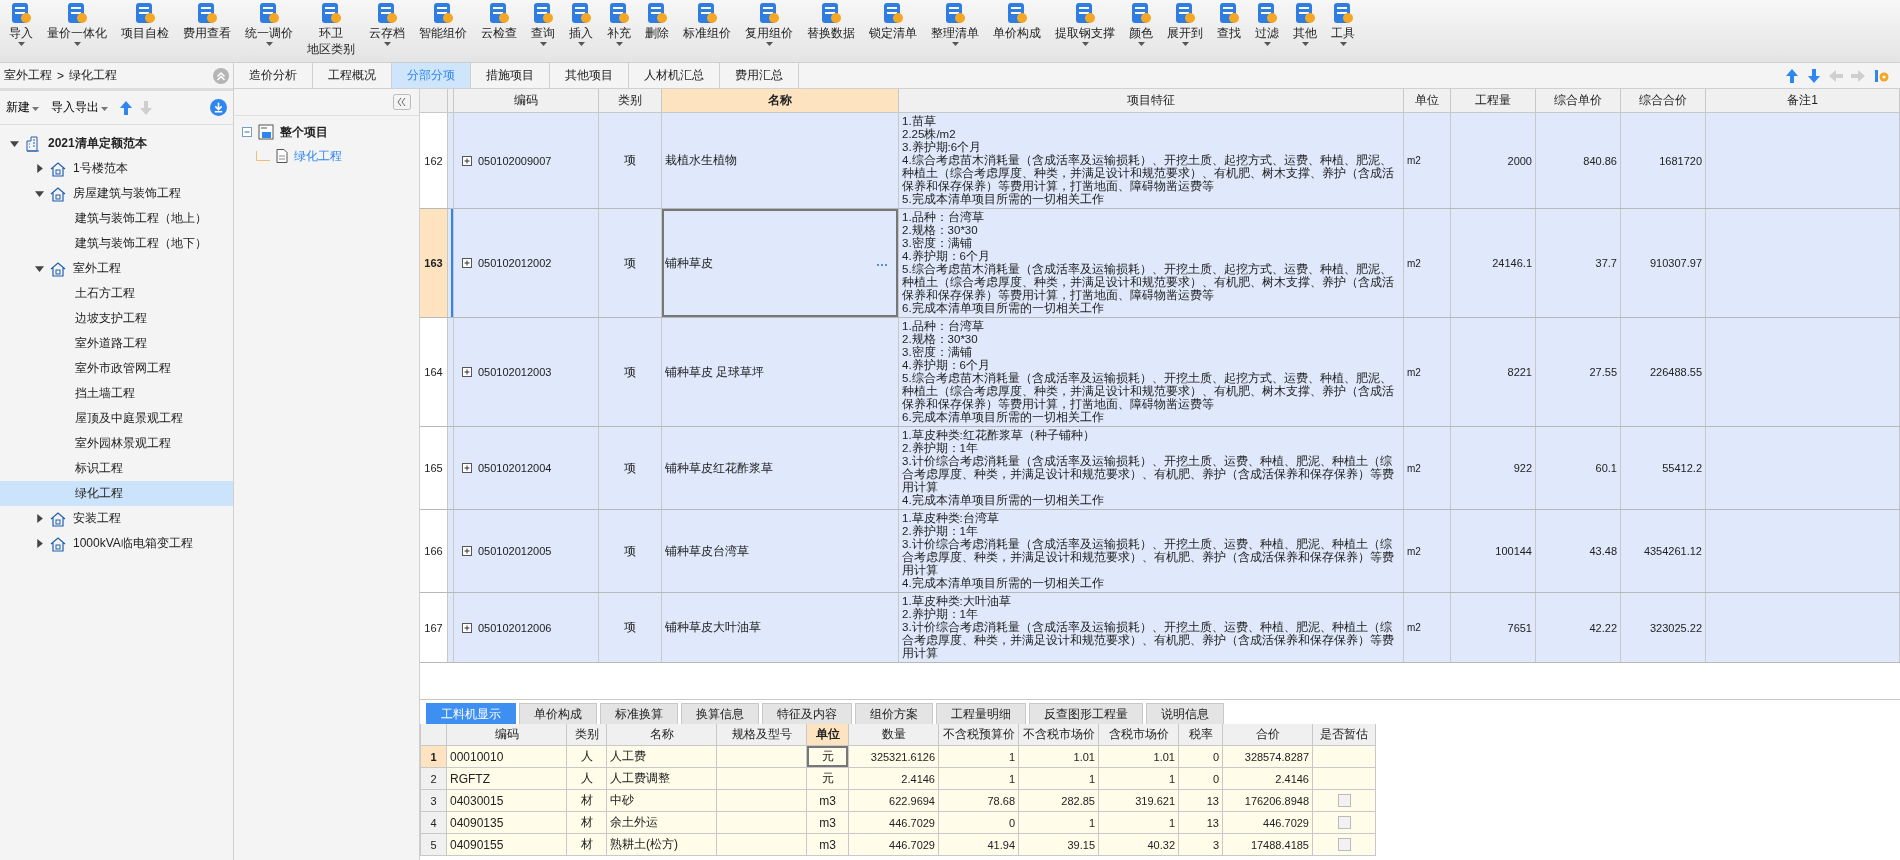 The width and height of the screenshot is (1900, 860). Describe the element at coordinates (587, 823) in the screenshot. I see `table-cell: 材` at that location.